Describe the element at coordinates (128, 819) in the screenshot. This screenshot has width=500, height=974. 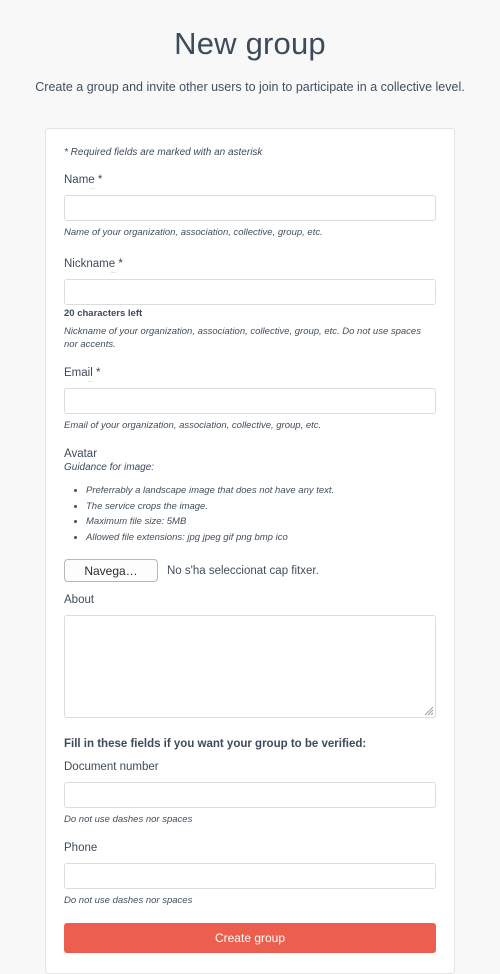
I see `document-number-help-text: Do not use dashes nor spaces` at that location.